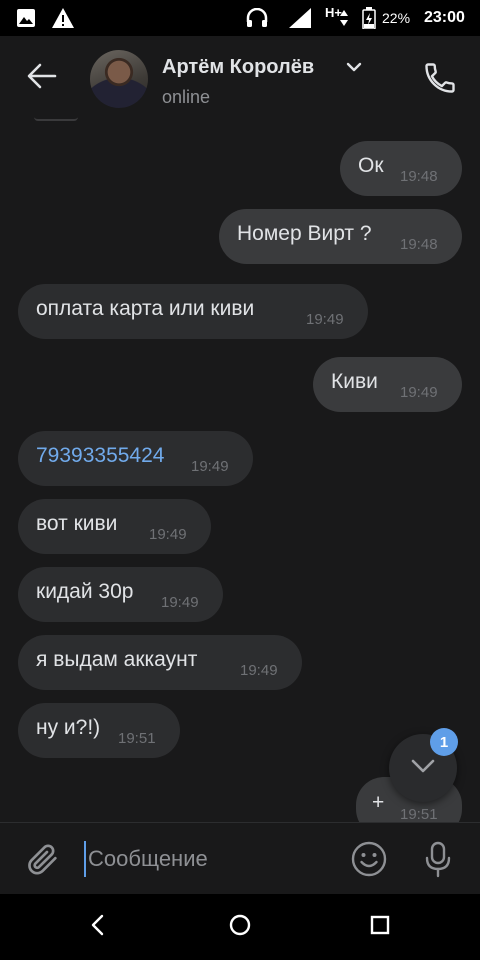 Image resolution: width=480 pixels, height=960 pixels. I want to click on microphone-icon, so click(438, 862).